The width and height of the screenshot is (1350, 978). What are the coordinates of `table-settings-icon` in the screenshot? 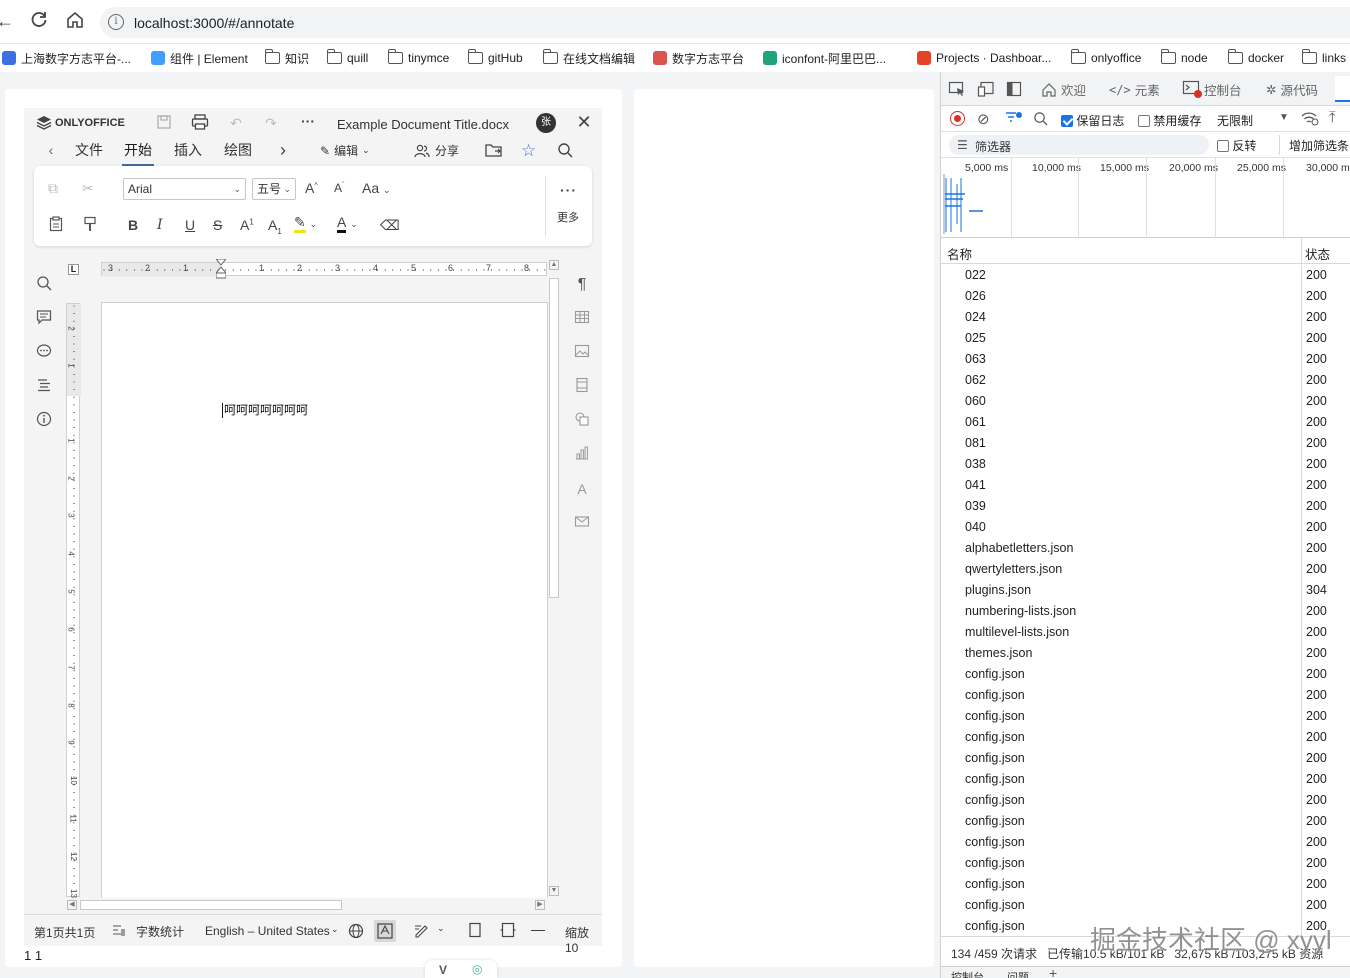 It's located at (582, 319).